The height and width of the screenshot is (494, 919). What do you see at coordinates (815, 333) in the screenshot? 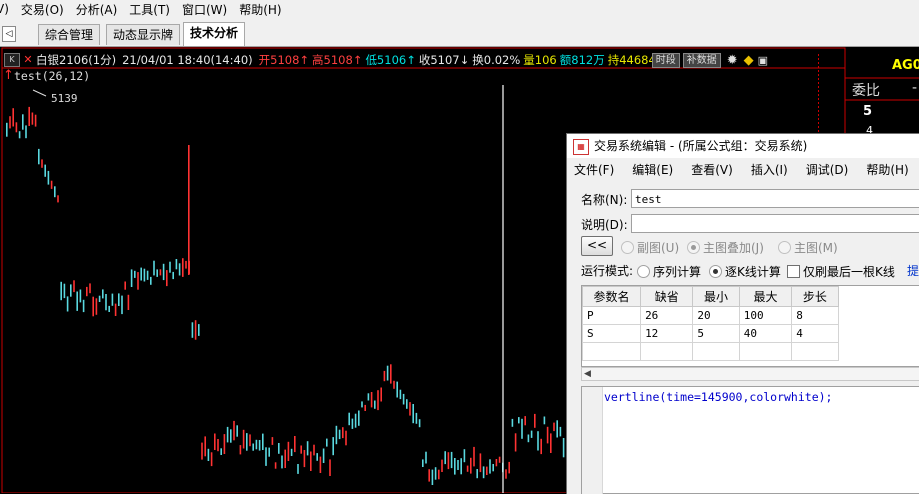
I see `param-cell: 4` at bounding box center [815, 333].